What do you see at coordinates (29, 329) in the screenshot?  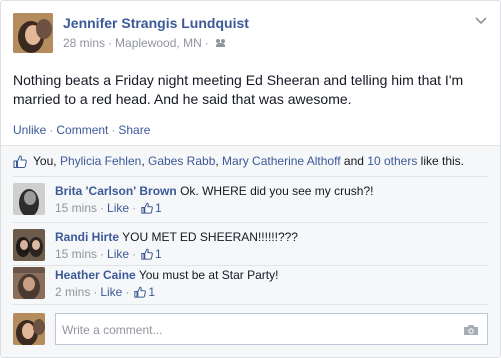 I see `current-user-avatar` at bounding box center [29, 329].